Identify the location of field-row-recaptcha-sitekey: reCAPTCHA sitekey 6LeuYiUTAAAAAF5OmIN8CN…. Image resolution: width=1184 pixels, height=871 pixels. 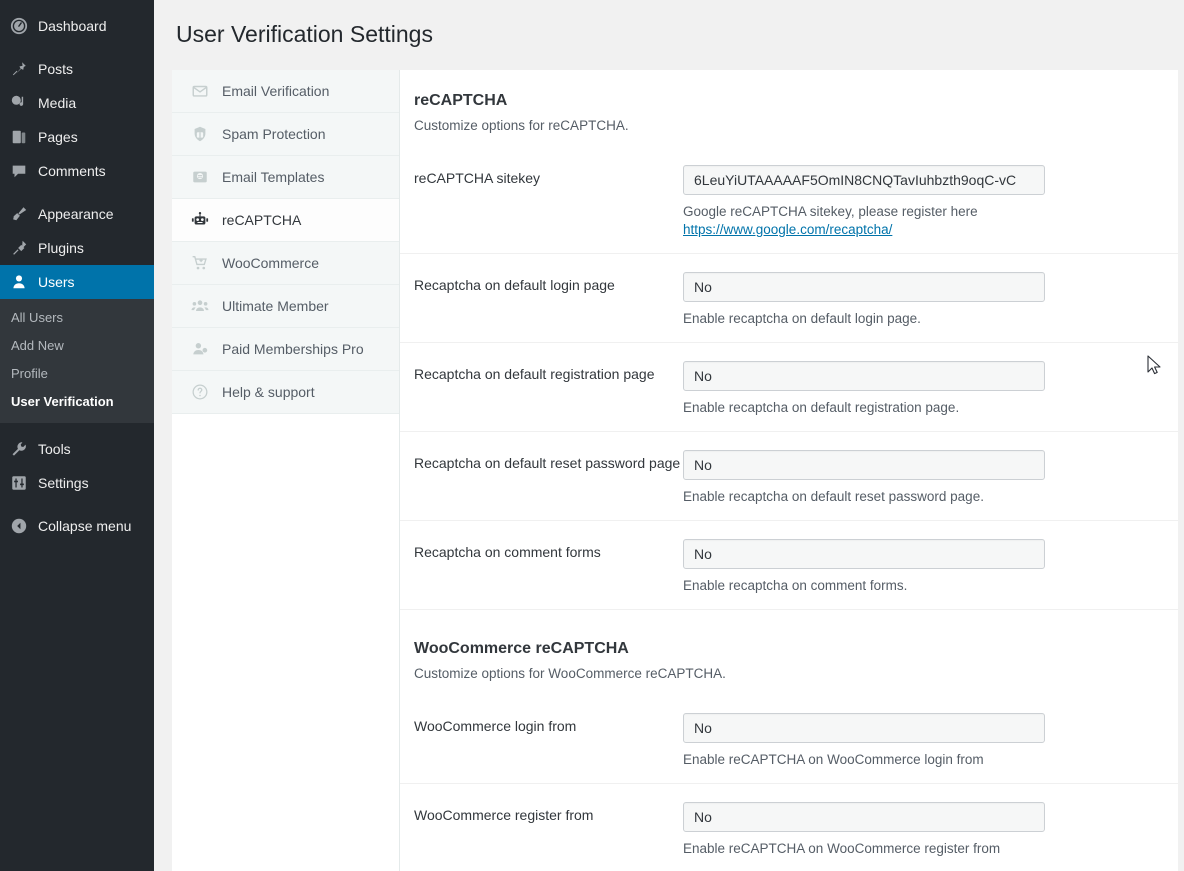
(789, 194).